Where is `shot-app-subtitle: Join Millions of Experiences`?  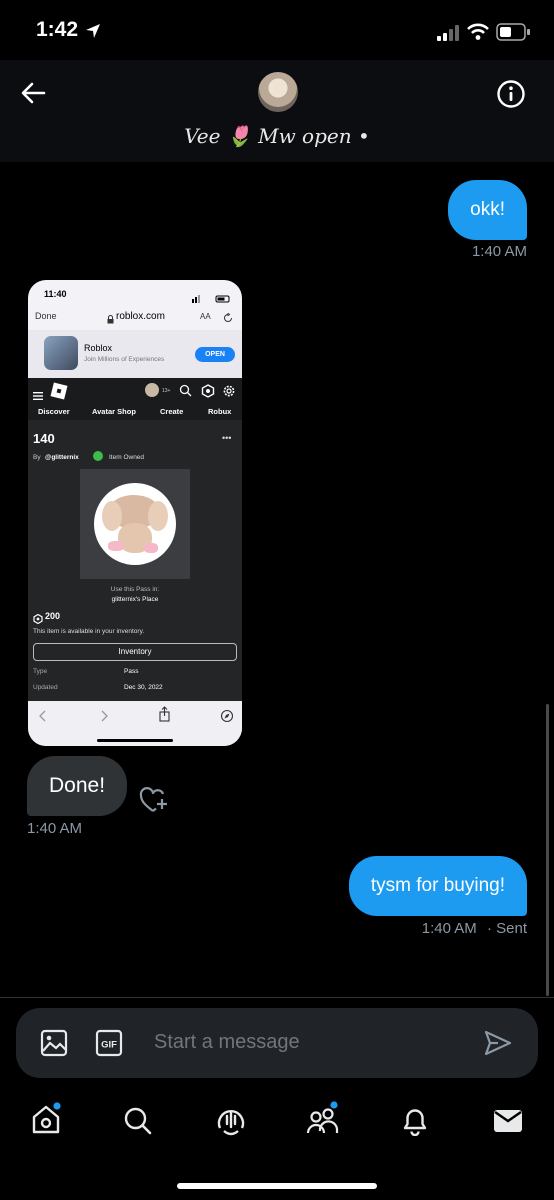
shot-app-subtitle: Join Millions of Experiences is located at coordinates (124, 359).